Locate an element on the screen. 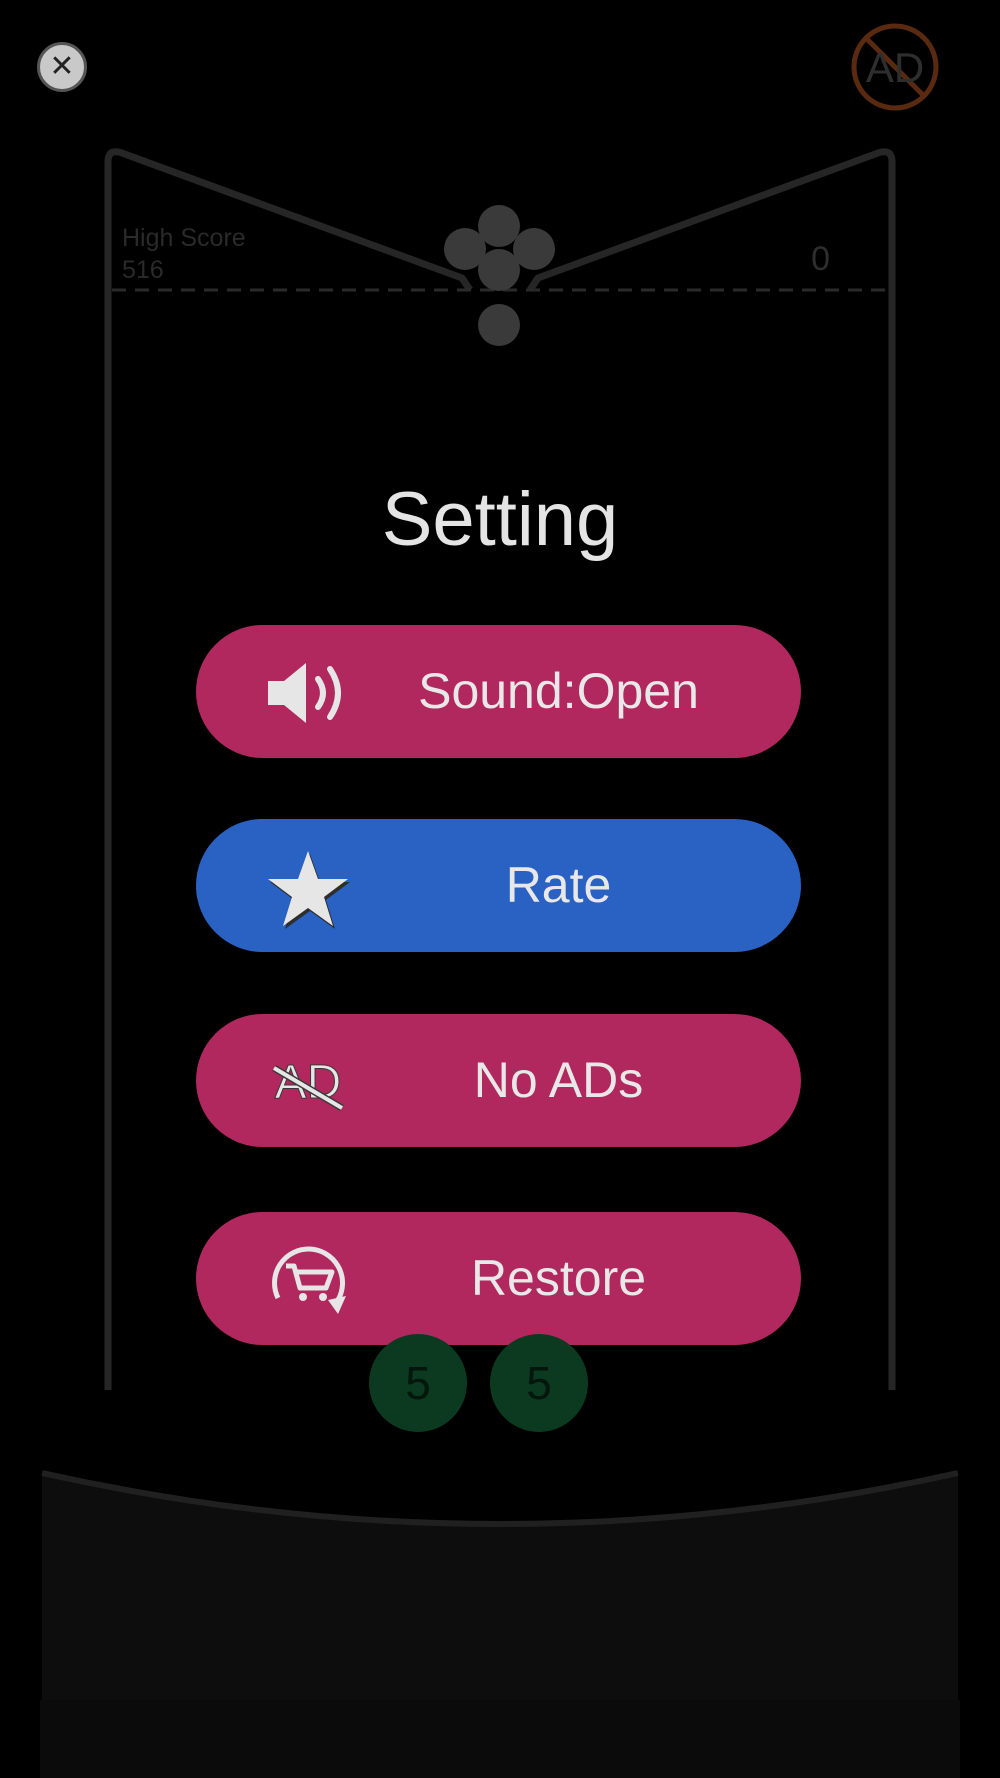  settings-title: Setting is located at coordinates (500, 519).